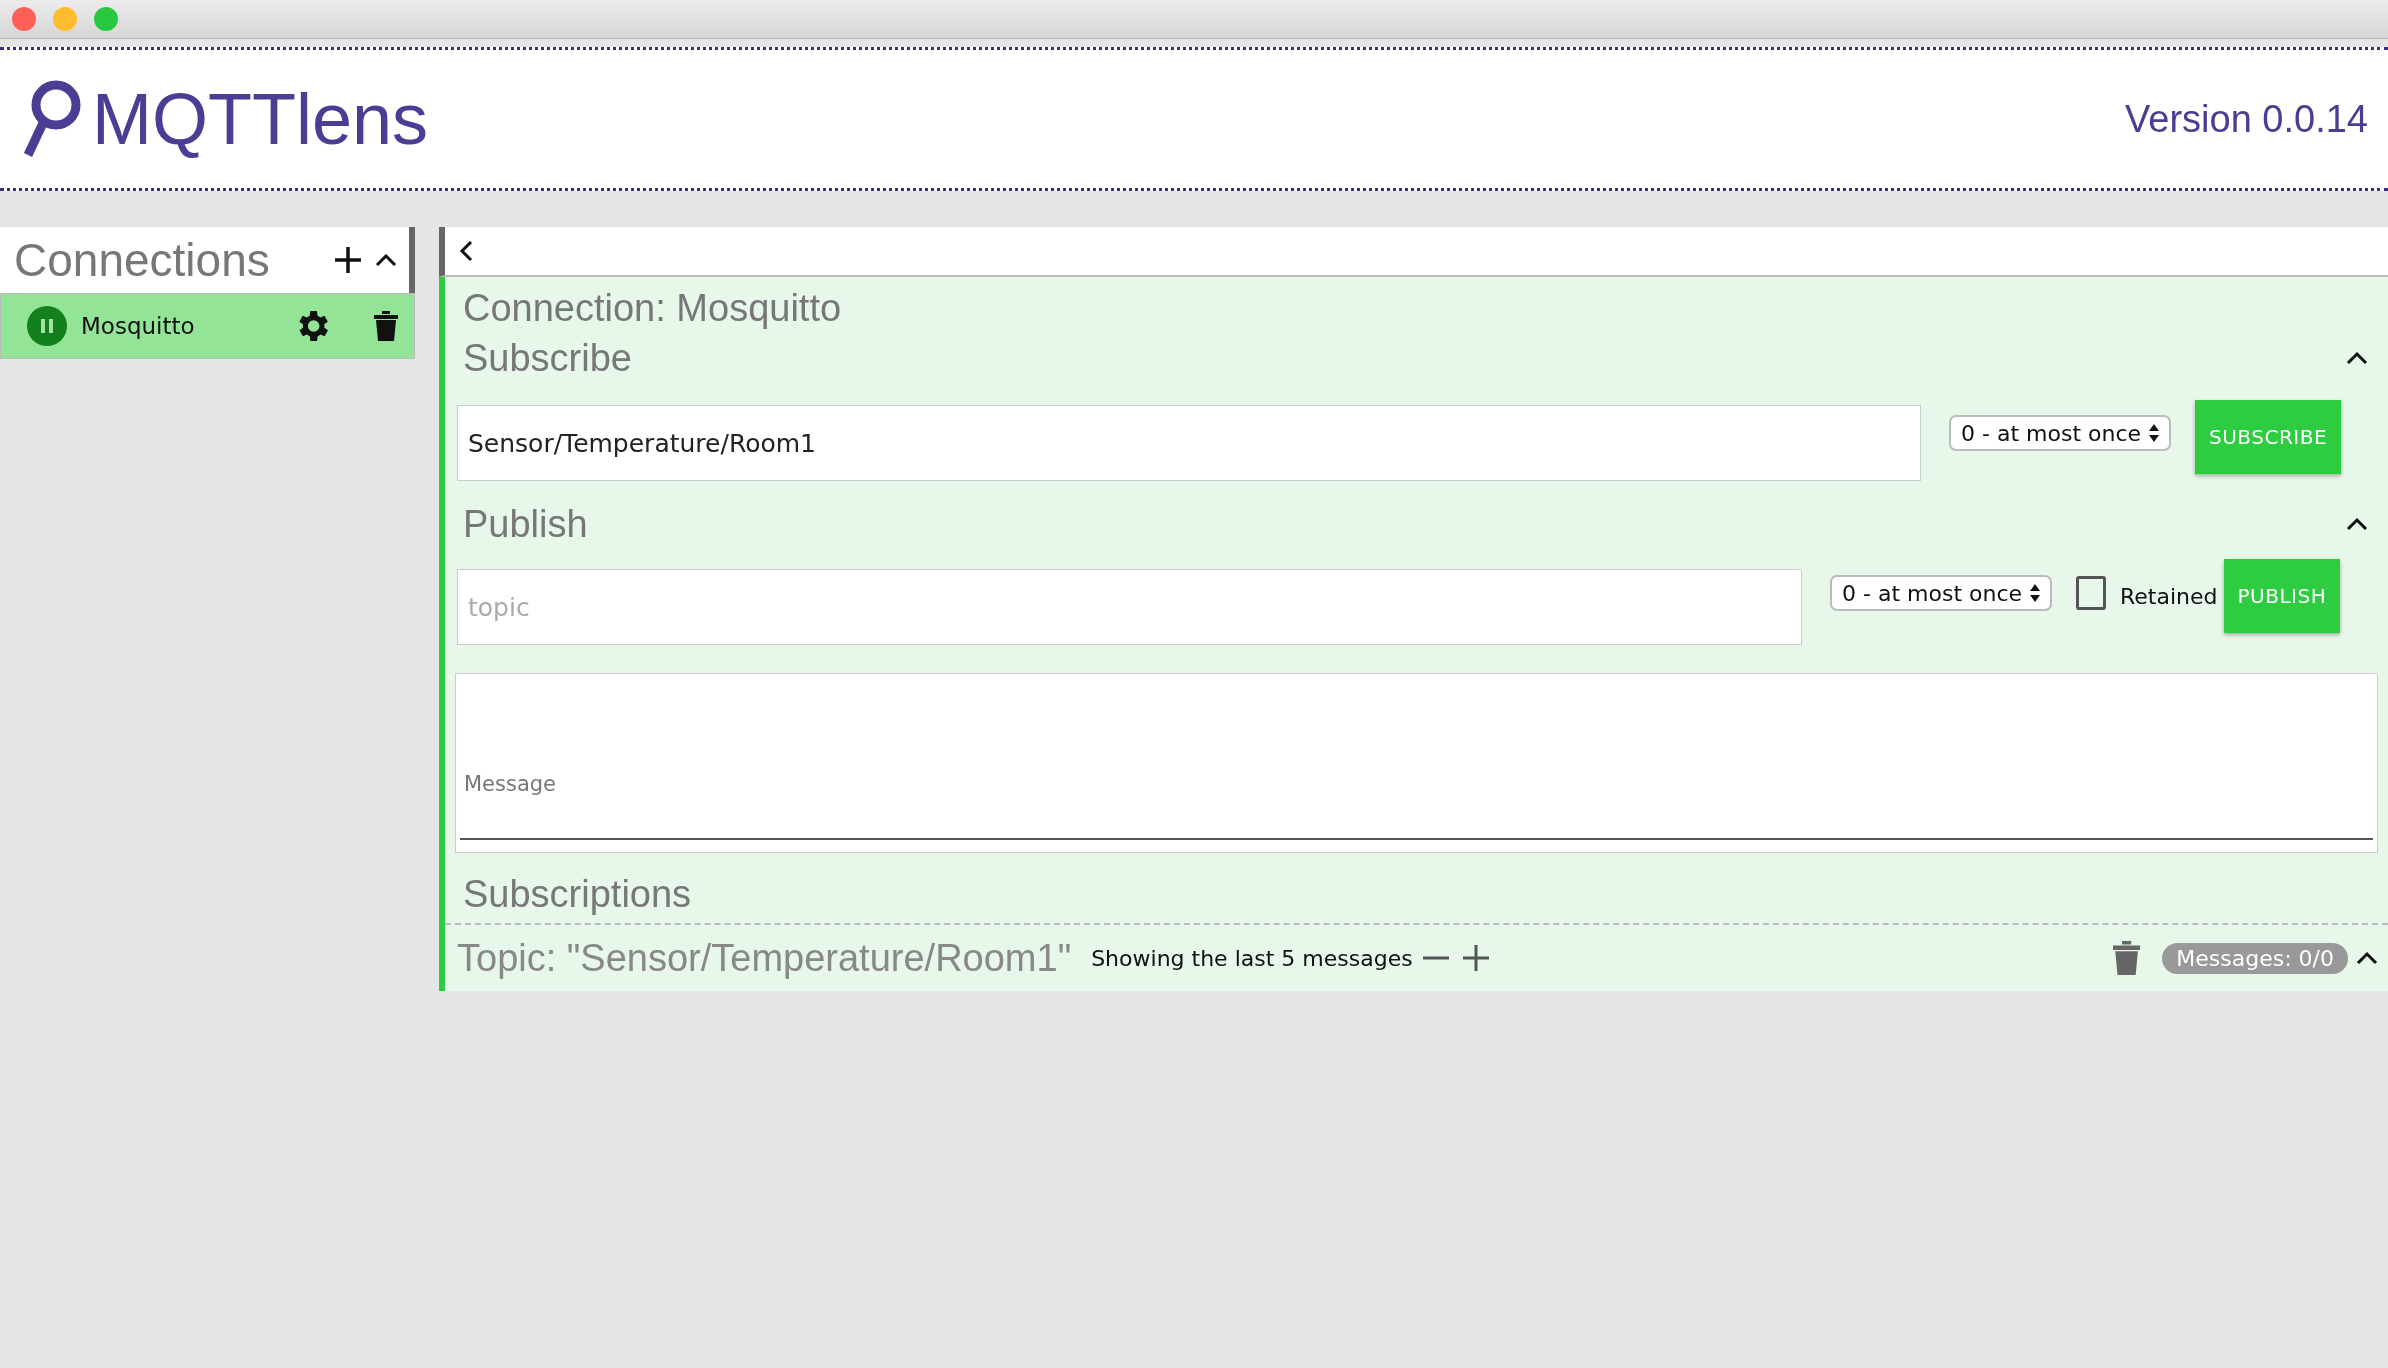 Image resolution: width=2388 pixels, height=1368 pixels. Describe the element at coordinates (2246, 119) in the screenshot. I see `version-label: Version 0.0.14` at that location.